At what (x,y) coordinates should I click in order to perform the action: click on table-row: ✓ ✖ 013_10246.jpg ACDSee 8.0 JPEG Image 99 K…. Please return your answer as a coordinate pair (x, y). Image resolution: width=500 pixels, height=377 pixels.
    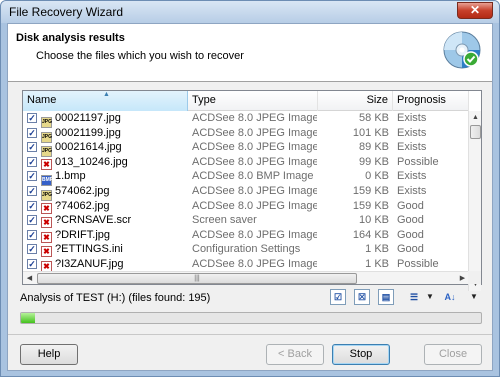
    Looking at the image, I should click on (246, 162).